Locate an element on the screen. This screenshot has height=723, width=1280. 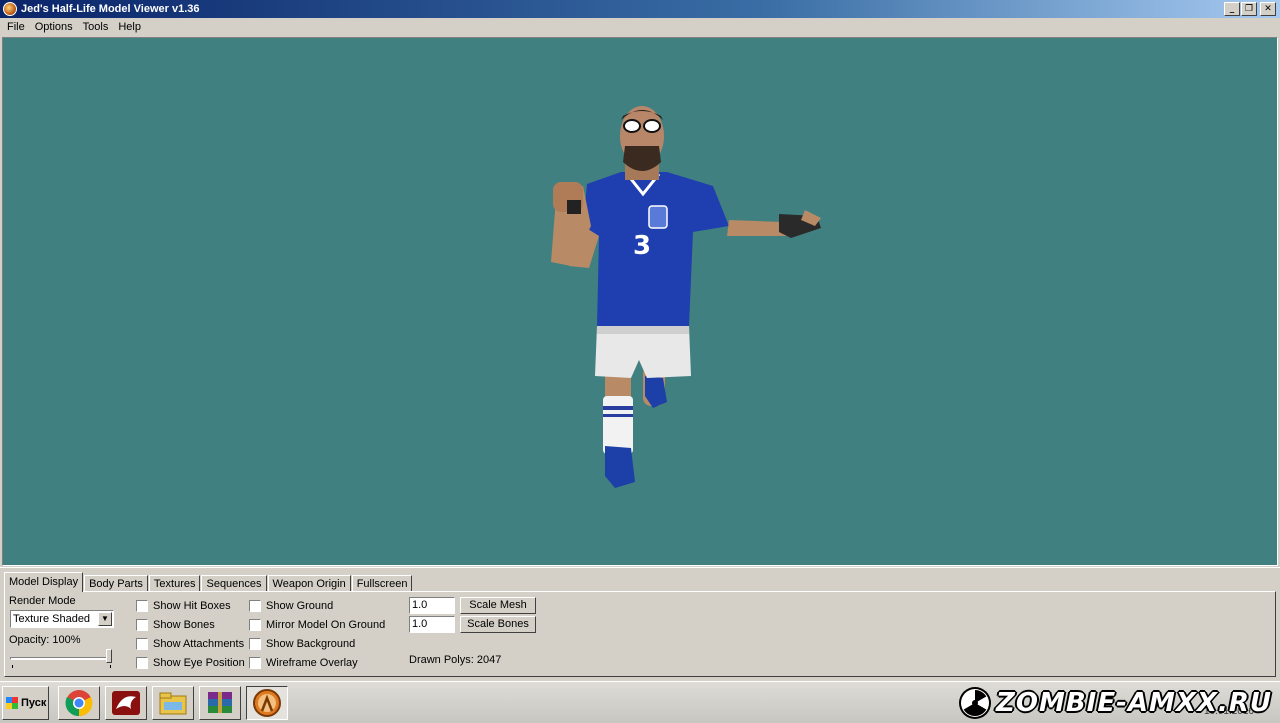
chrome-icon is located at coordinates (79, 703).